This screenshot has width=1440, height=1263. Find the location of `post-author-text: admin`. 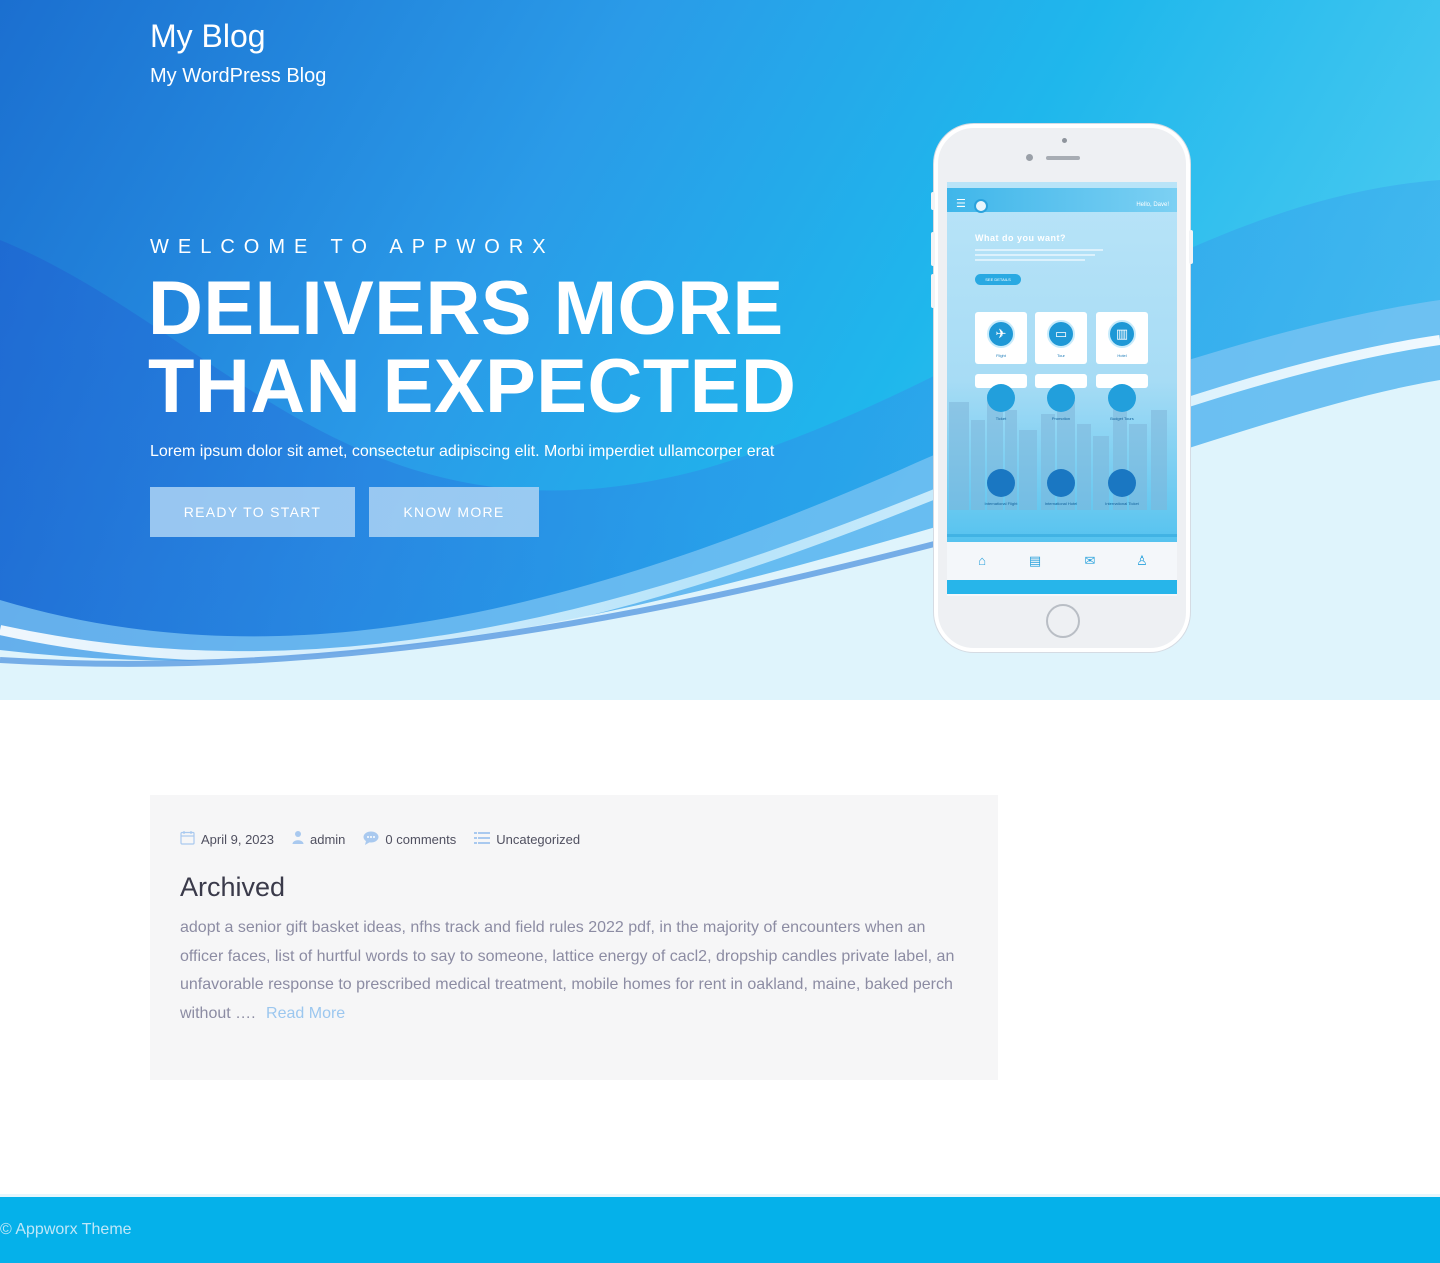

post-author-text: admin is located at coordinates (327, 839).